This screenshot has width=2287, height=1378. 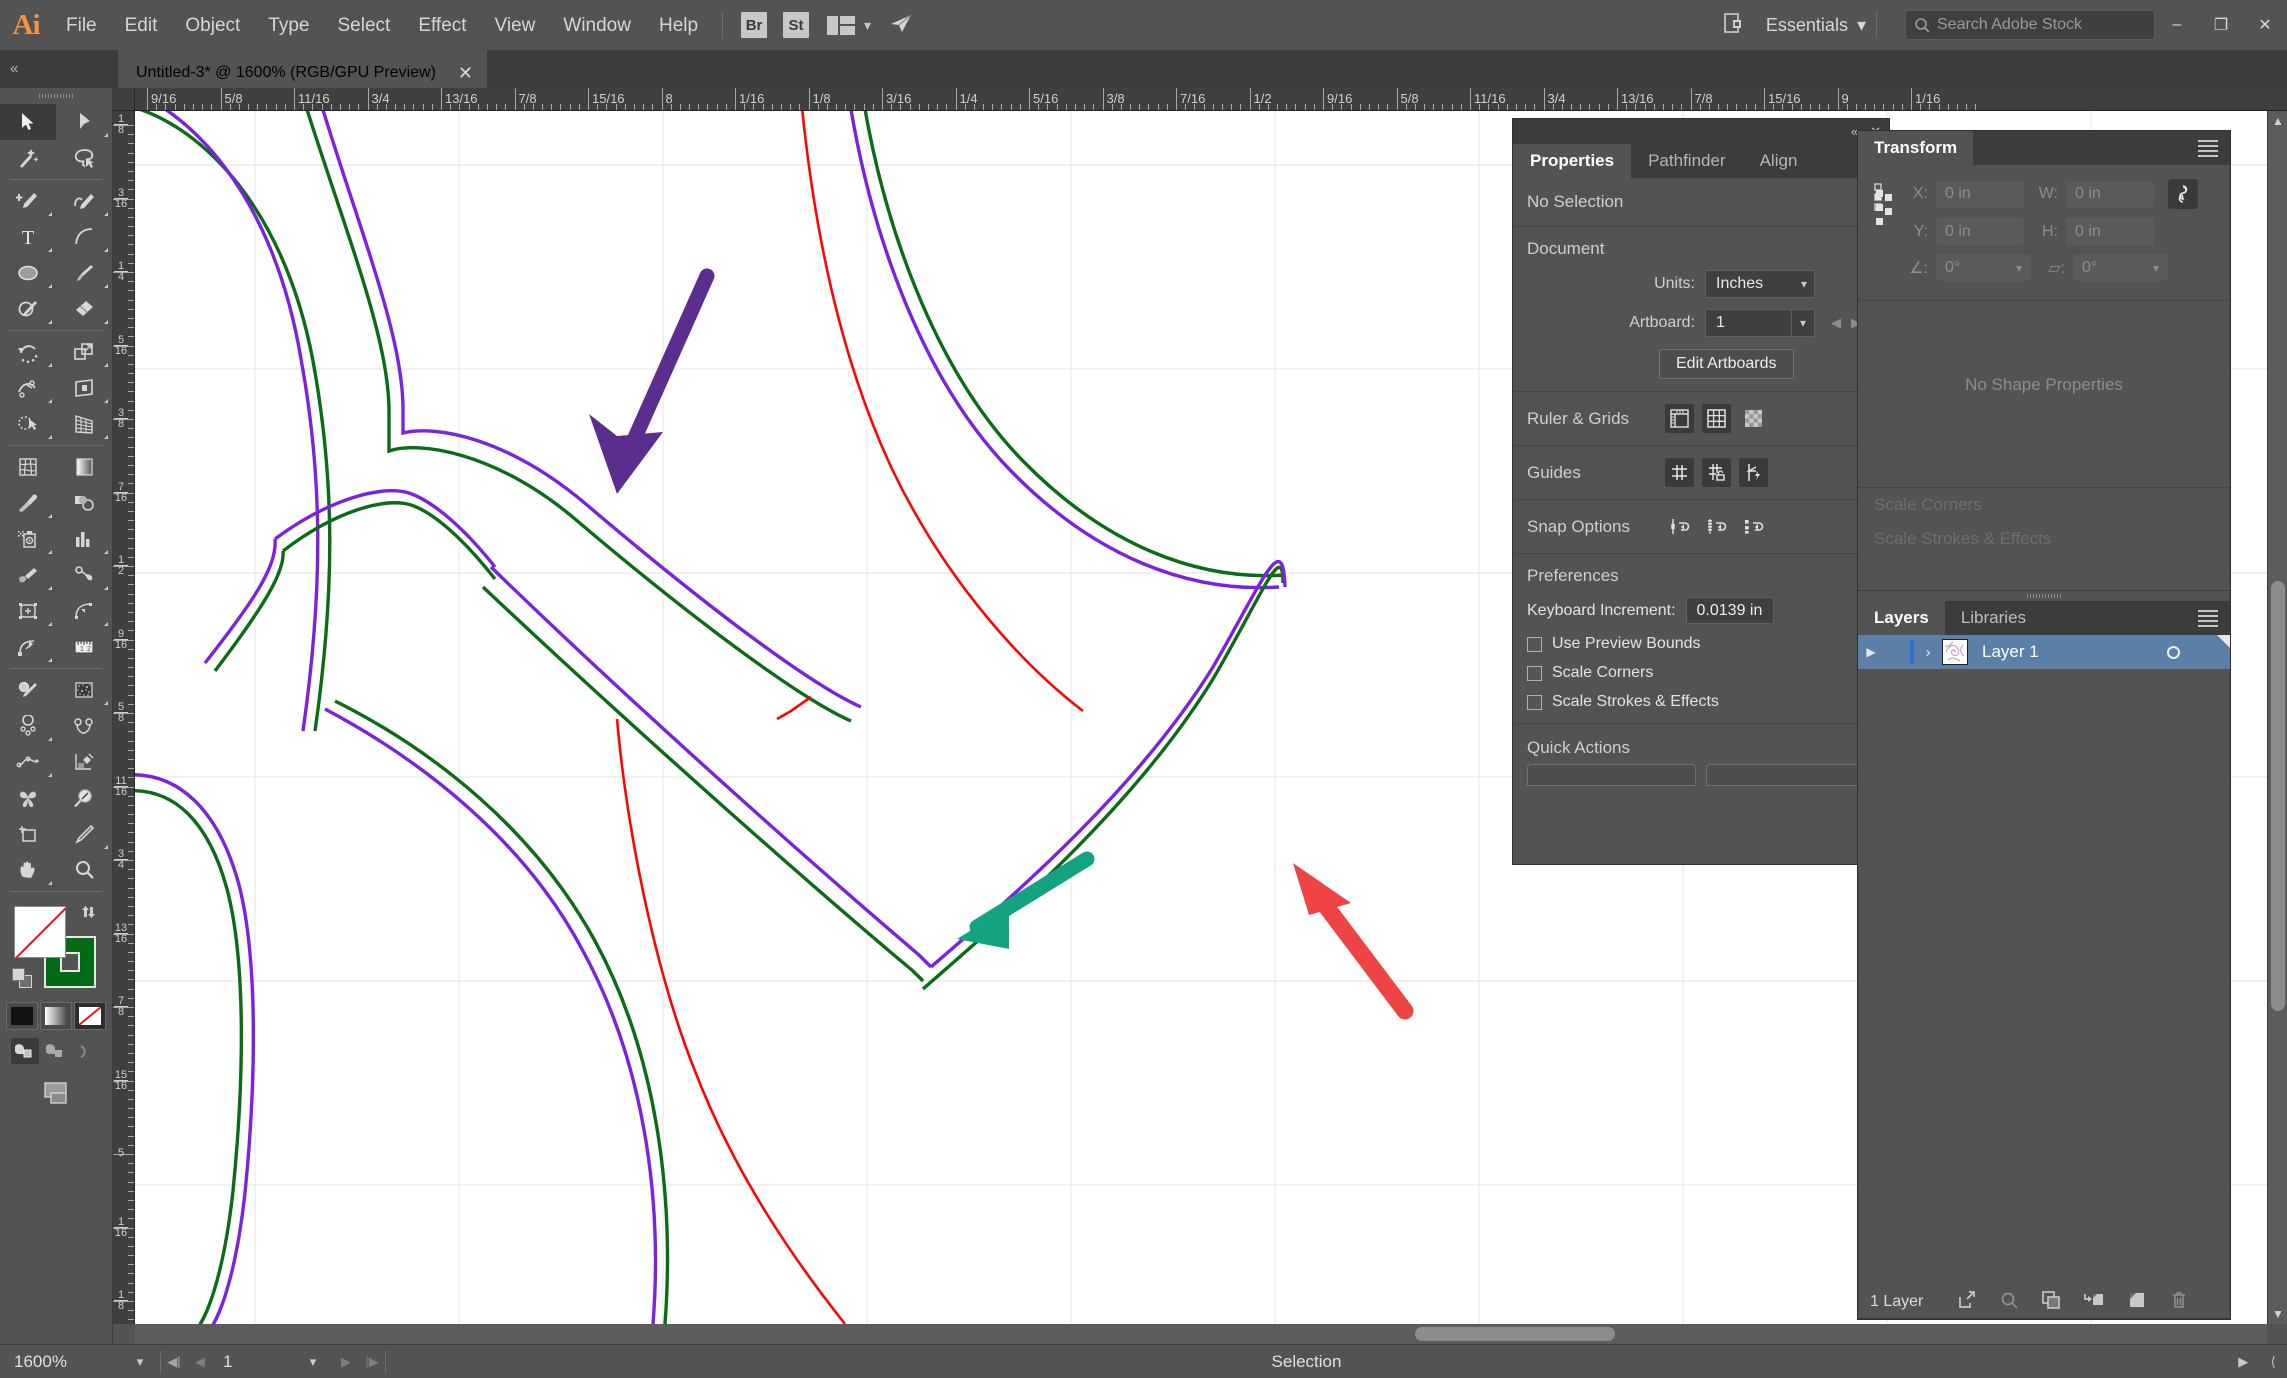 I want to click on scale-strokes-effects-row: Scale Strokes & Effects, so click(x=1701, y=702).